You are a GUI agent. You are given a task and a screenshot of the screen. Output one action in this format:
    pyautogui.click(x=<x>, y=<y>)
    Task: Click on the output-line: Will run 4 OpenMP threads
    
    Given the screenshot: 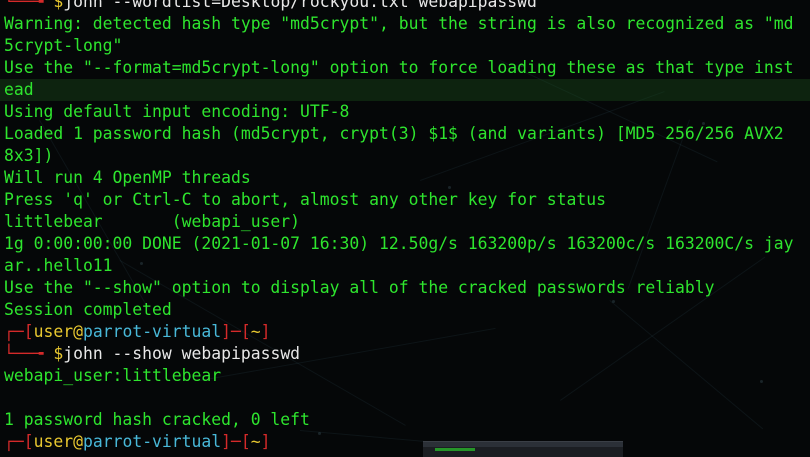 What is the action you would take?
    pyautogui.click(x=407, y=178)
    